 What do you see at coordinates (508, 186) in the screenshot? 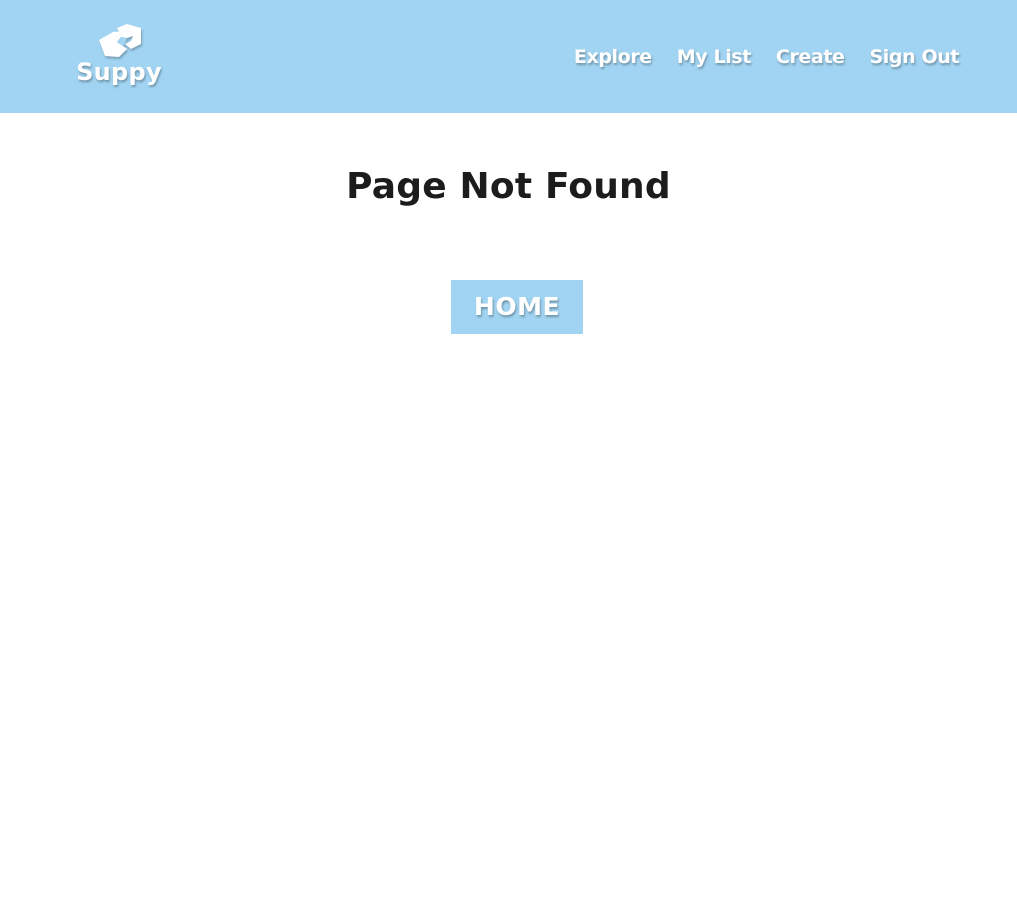
I see `page-title: Page Not Found` at bounding box center [508, 186].